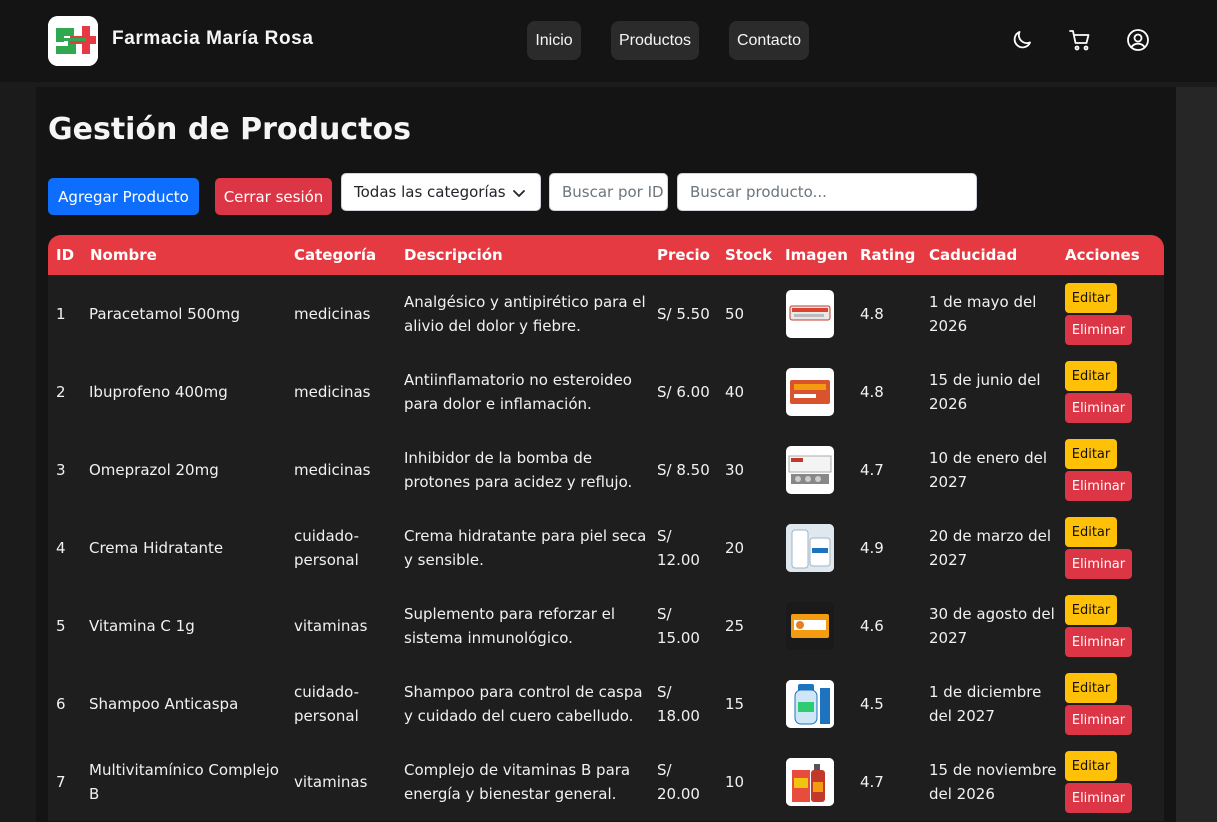 The height and width of the screenshot is (822, 1217). I want to click on header-caducidad: Caducidad, so click(973, 255).